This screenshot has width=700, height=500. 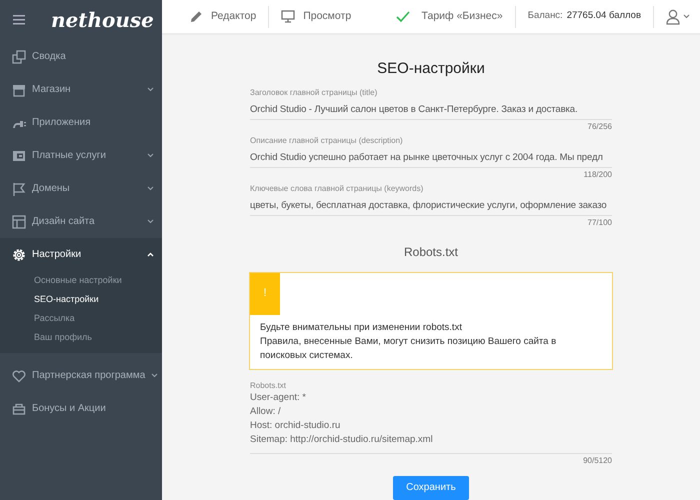 I want to click on sidebar-item: Платные услуги, so click(x=81, y=155).